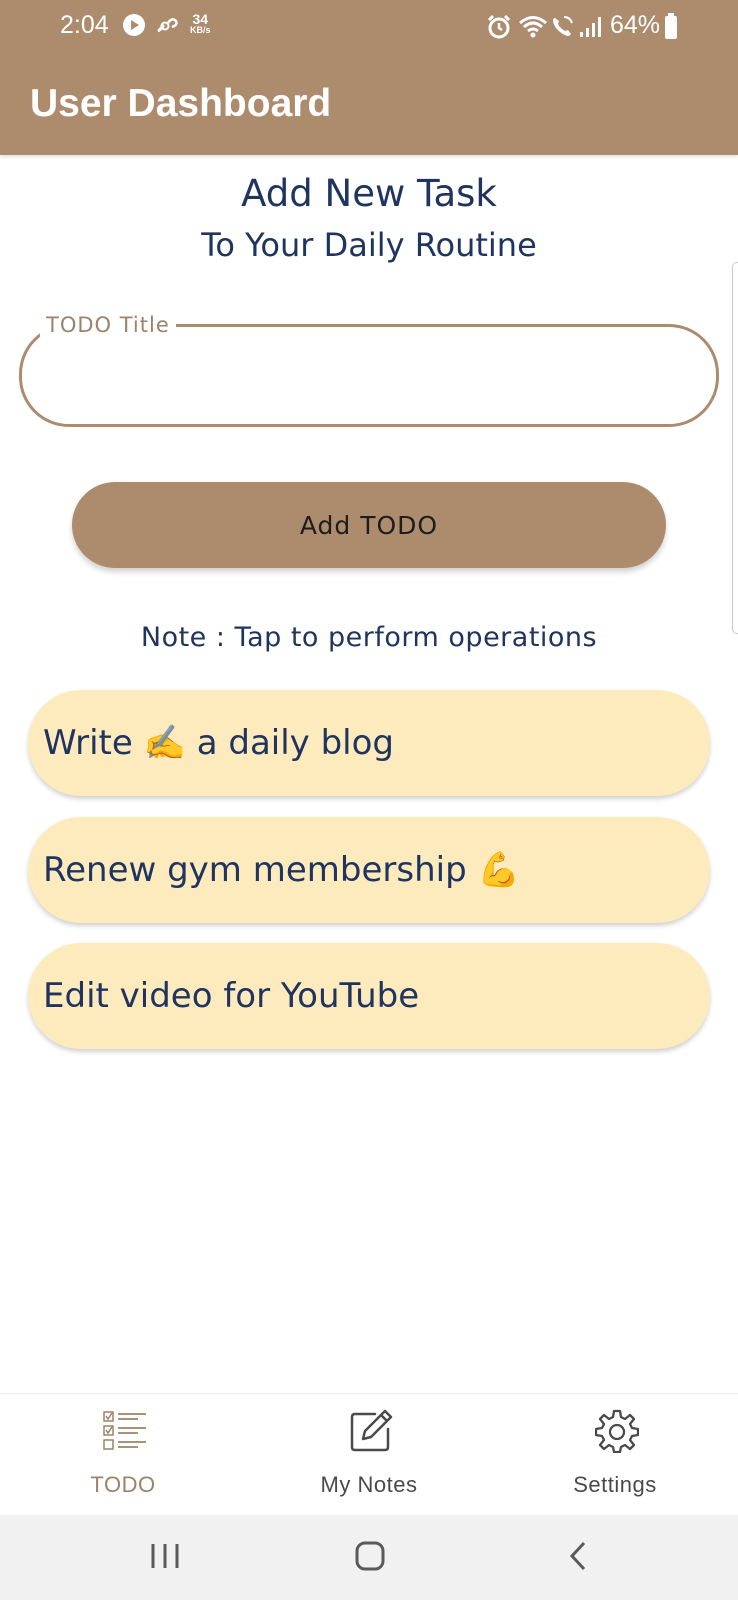 Image resolution: width=738 pixels, height=1600 pixels. I want to click on nav-label-settings: Settings, so click(615, 1484).